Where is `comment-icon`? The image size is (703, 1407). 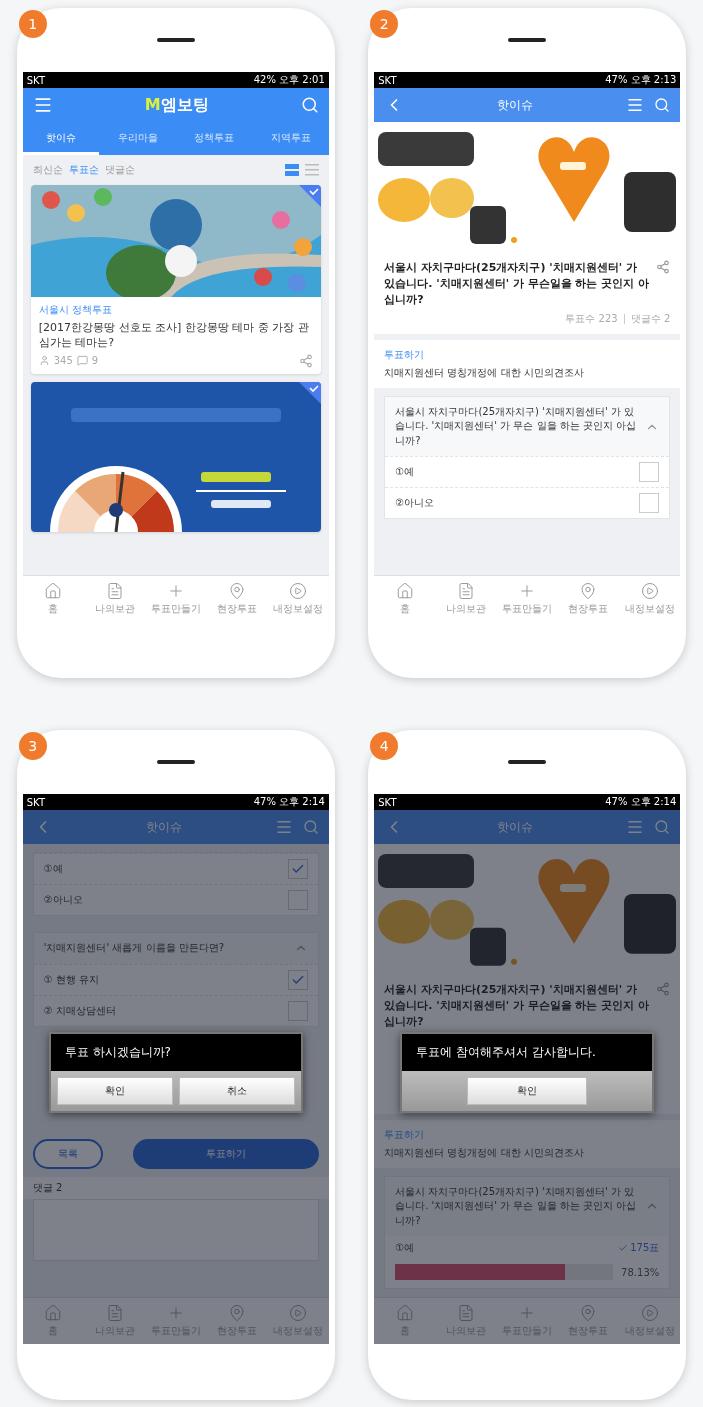
comment-icon is located at coordinates (82, 361).